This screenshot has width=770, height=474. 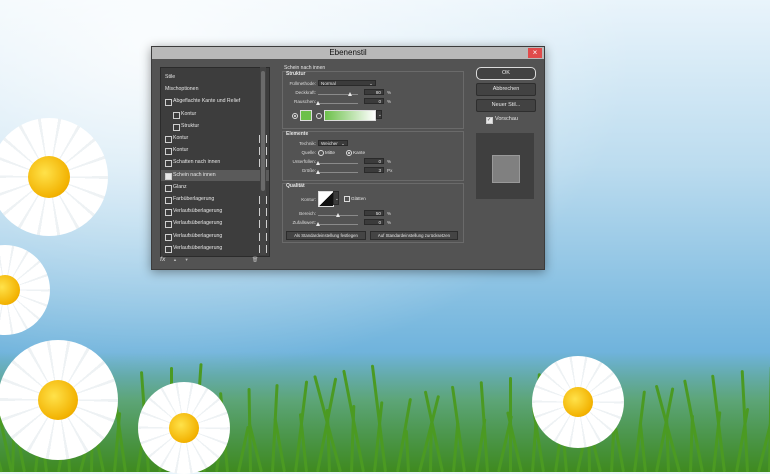 I want to click on move-up-icon: ▲, so click(x=175, y=259).